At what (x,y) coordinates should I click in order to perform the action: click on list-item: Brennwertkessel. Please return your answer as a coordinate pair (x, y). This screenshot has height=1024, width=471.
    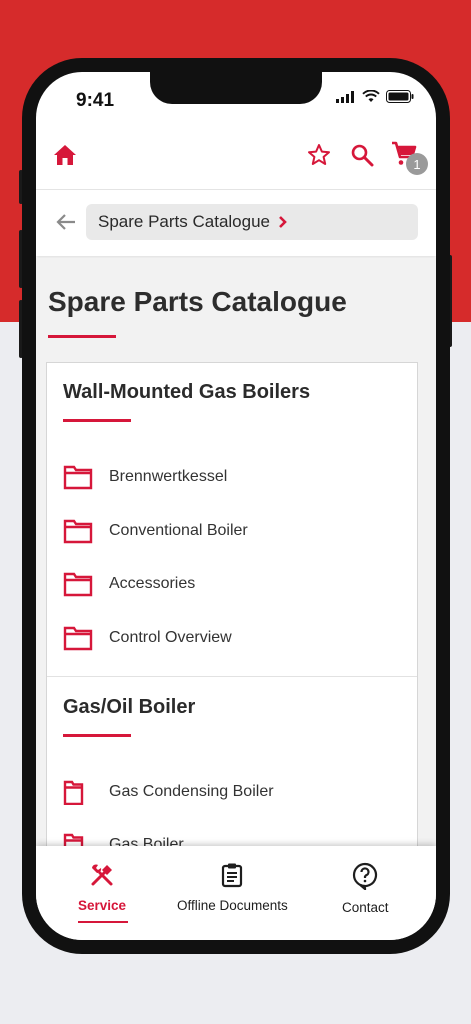
    Looking at the image, I should click on (233, 477).